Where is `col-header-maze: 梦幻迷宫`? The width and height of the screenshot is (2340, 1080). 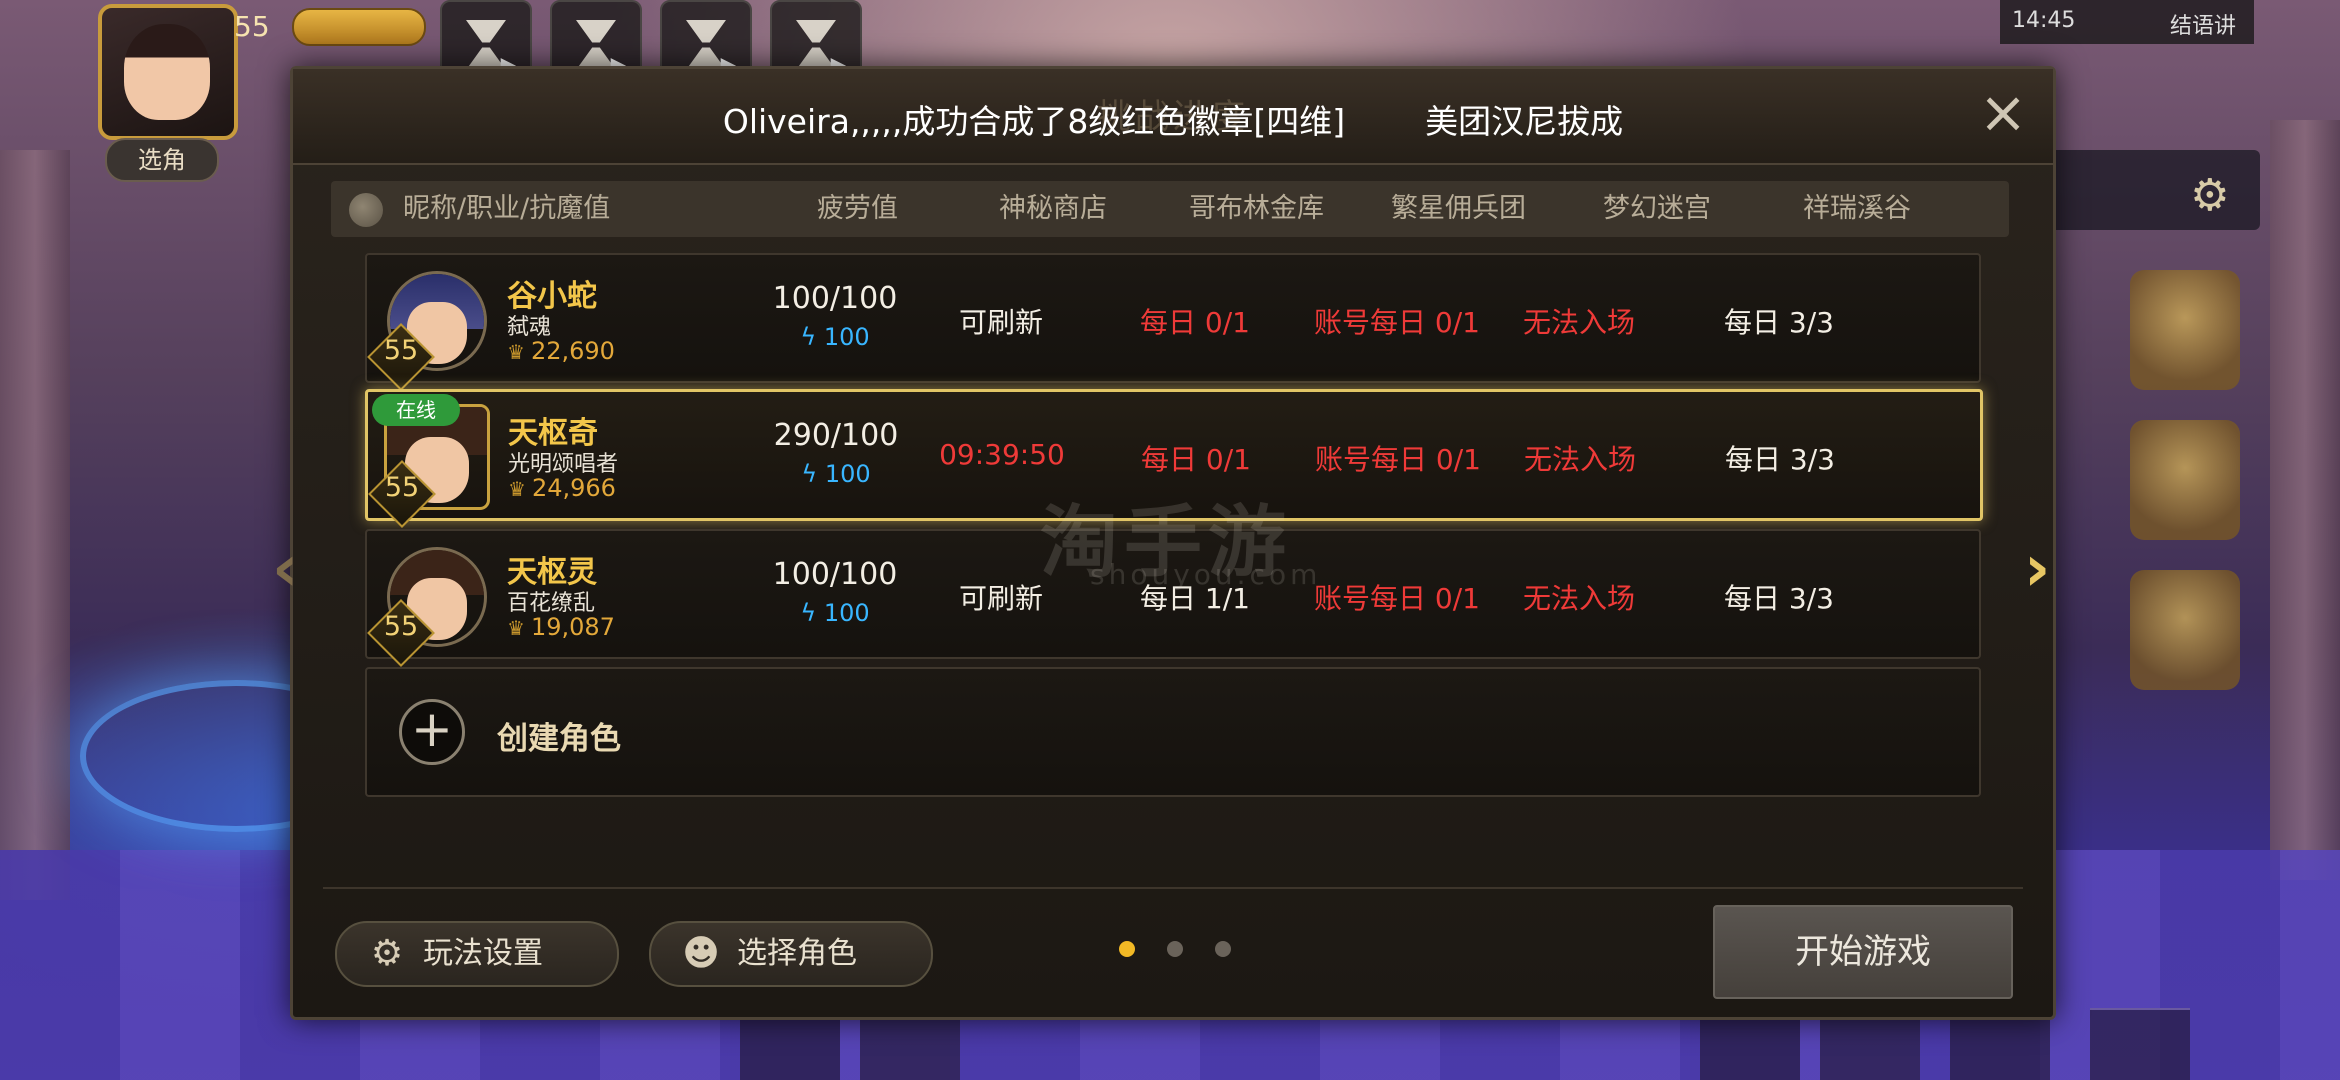
col-header-maze: 梦幻迷宫 is located at coordinates (1657, 208).